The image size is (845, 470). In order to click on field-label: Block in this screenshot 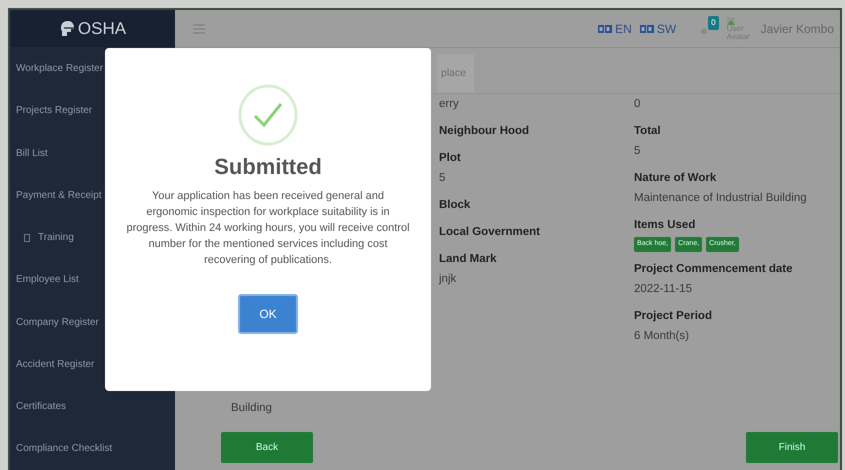, I will do `click(455, 205)`.